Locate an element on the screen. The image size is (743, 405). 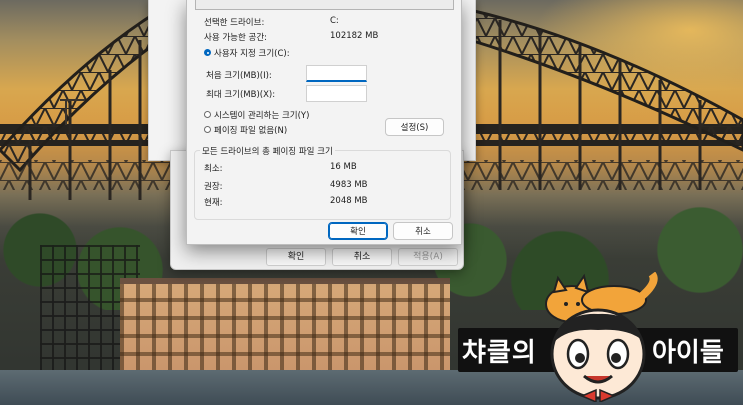
set-button: 설정(S) is located at coordinates (414, 127).